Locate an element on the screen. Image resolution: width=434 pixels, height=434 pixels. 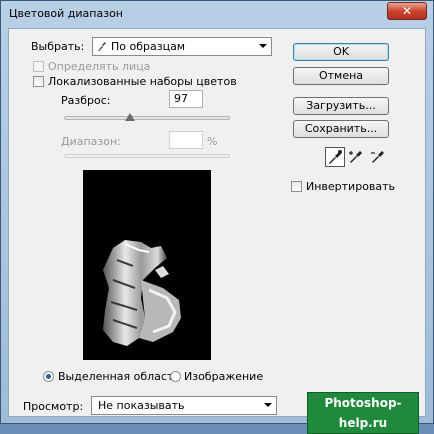
localized-clusters-label: Локализованные наборы цветов is located at coordinates (142, 81).